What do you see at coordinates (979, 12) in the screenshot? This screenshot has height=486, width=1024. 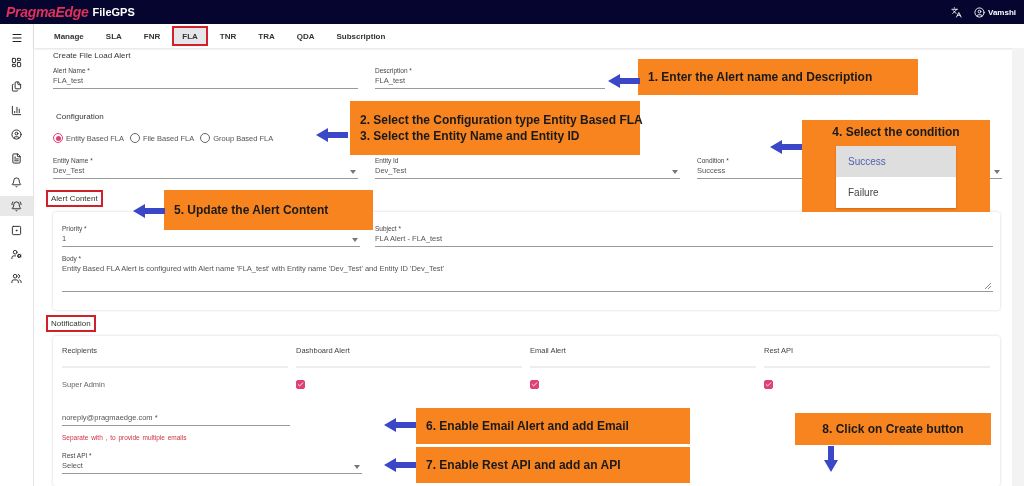 I see `account-icon` at bounding box center [979, 12].